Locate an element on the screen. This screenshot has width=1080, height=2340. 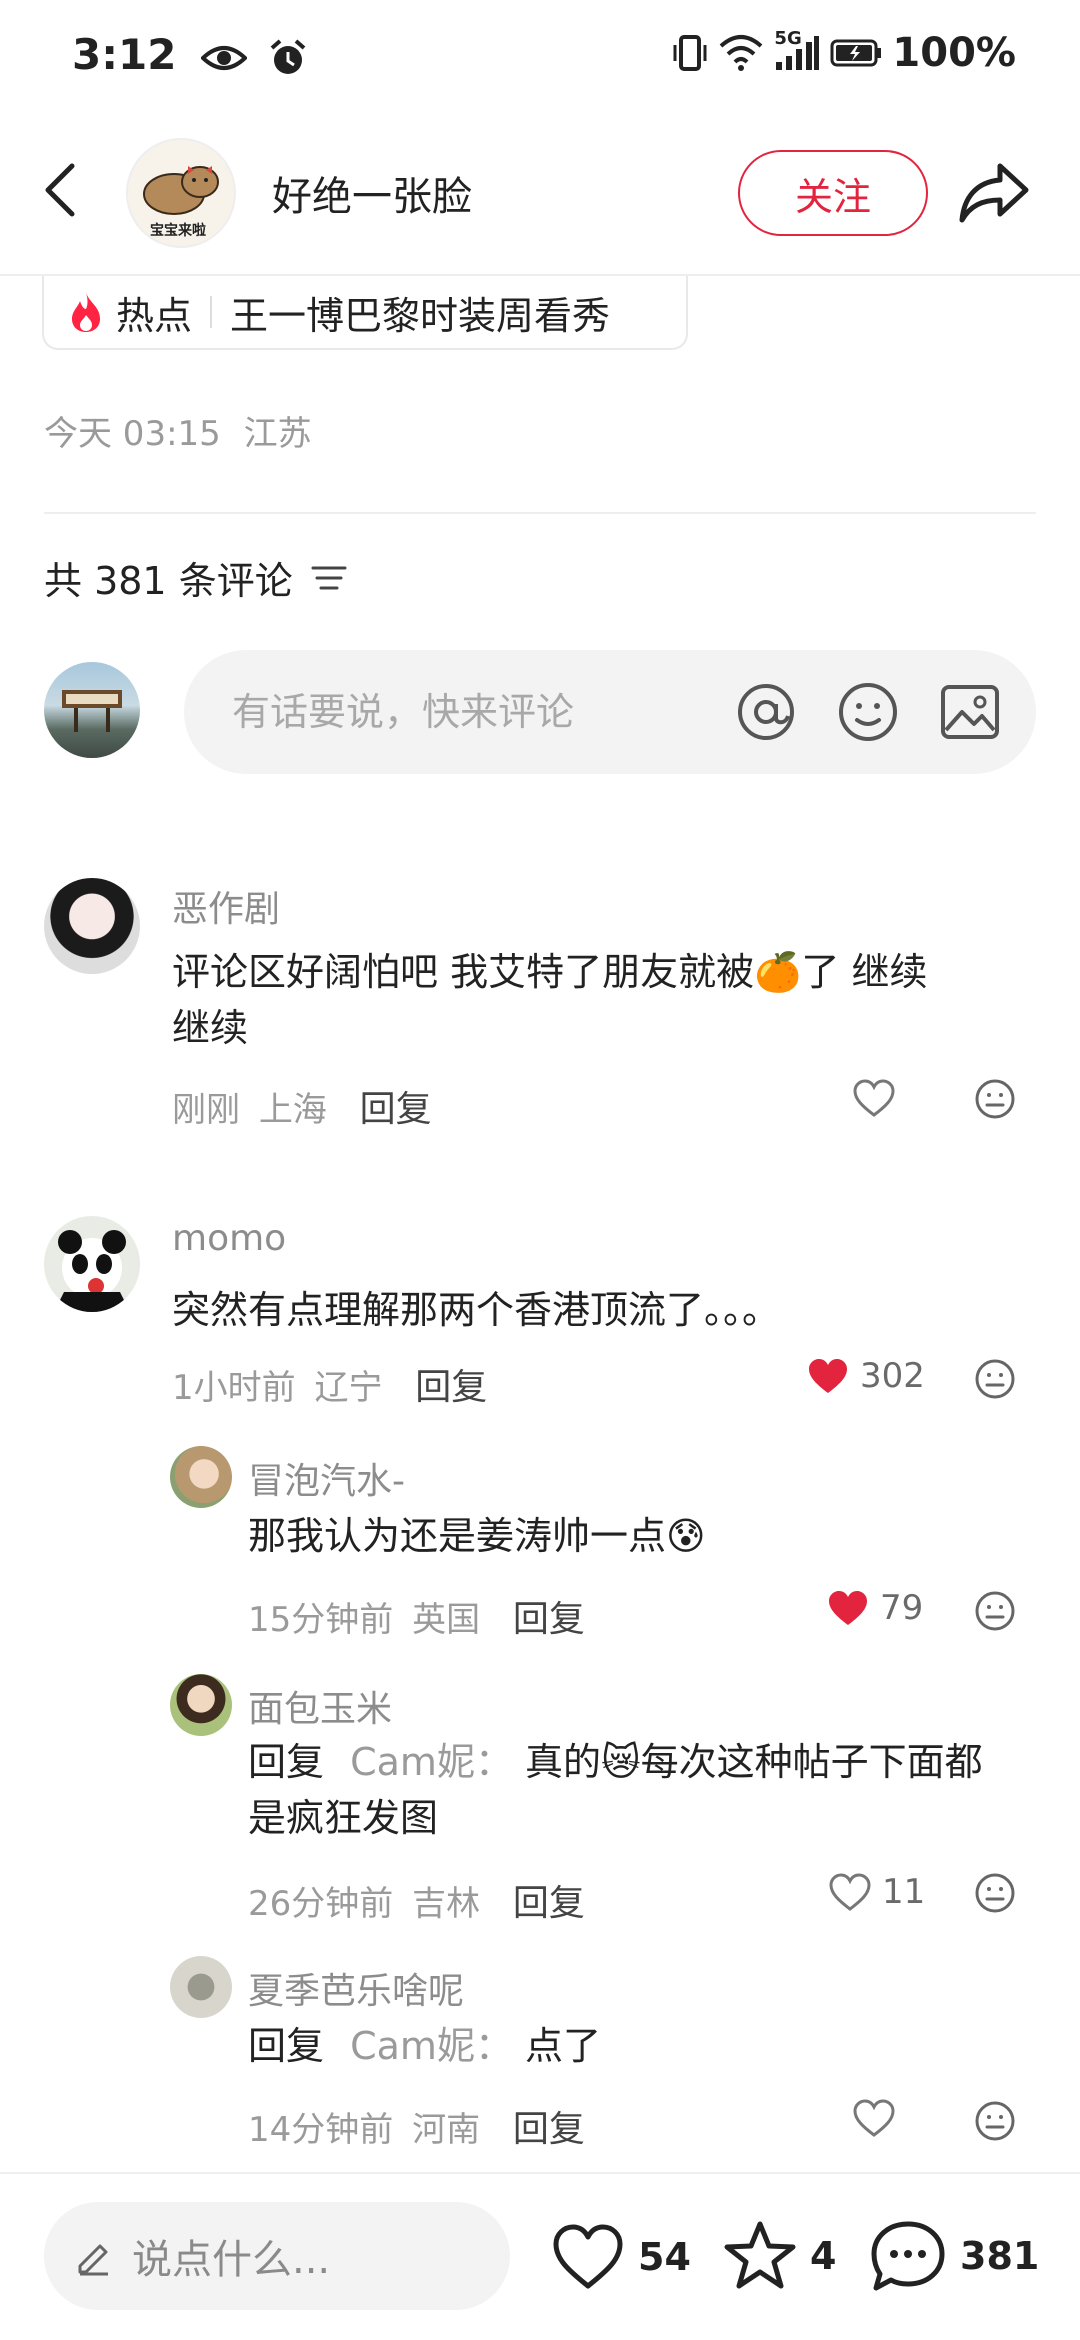
emoji-icon is located at coordinates (868, 712).